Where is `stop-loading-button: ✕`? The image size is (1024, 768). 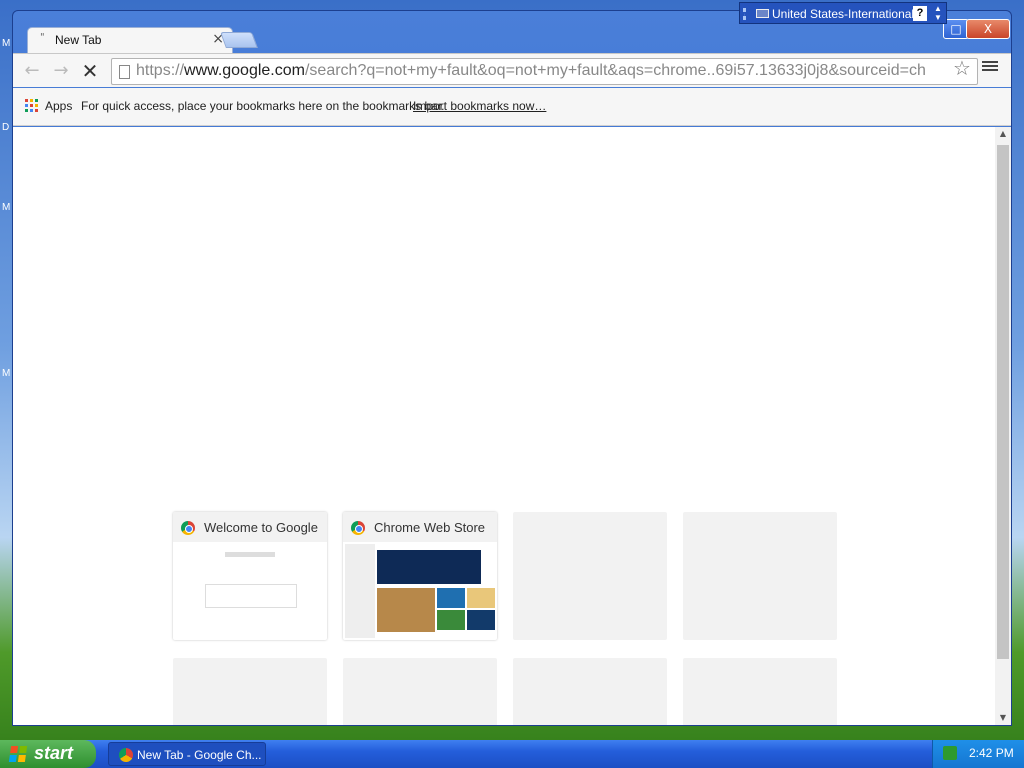
stop-loading-button: ✕ is located at coordinates (90, 71).